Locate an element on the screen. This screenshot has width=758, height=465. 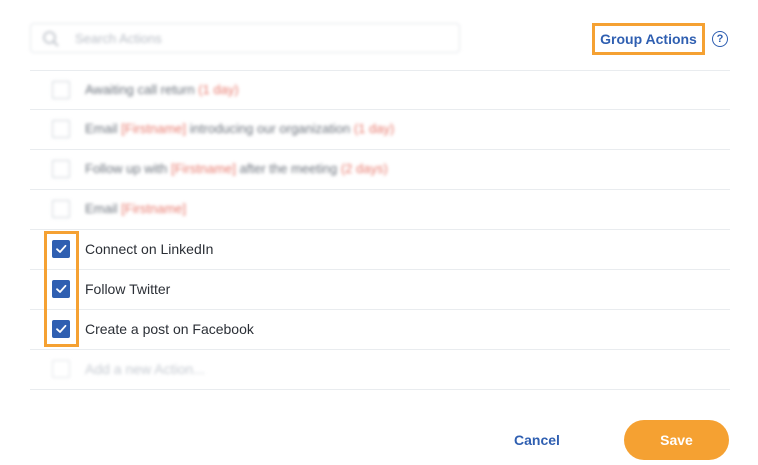
add-action-checkbox is located at coordinates (61, 369).